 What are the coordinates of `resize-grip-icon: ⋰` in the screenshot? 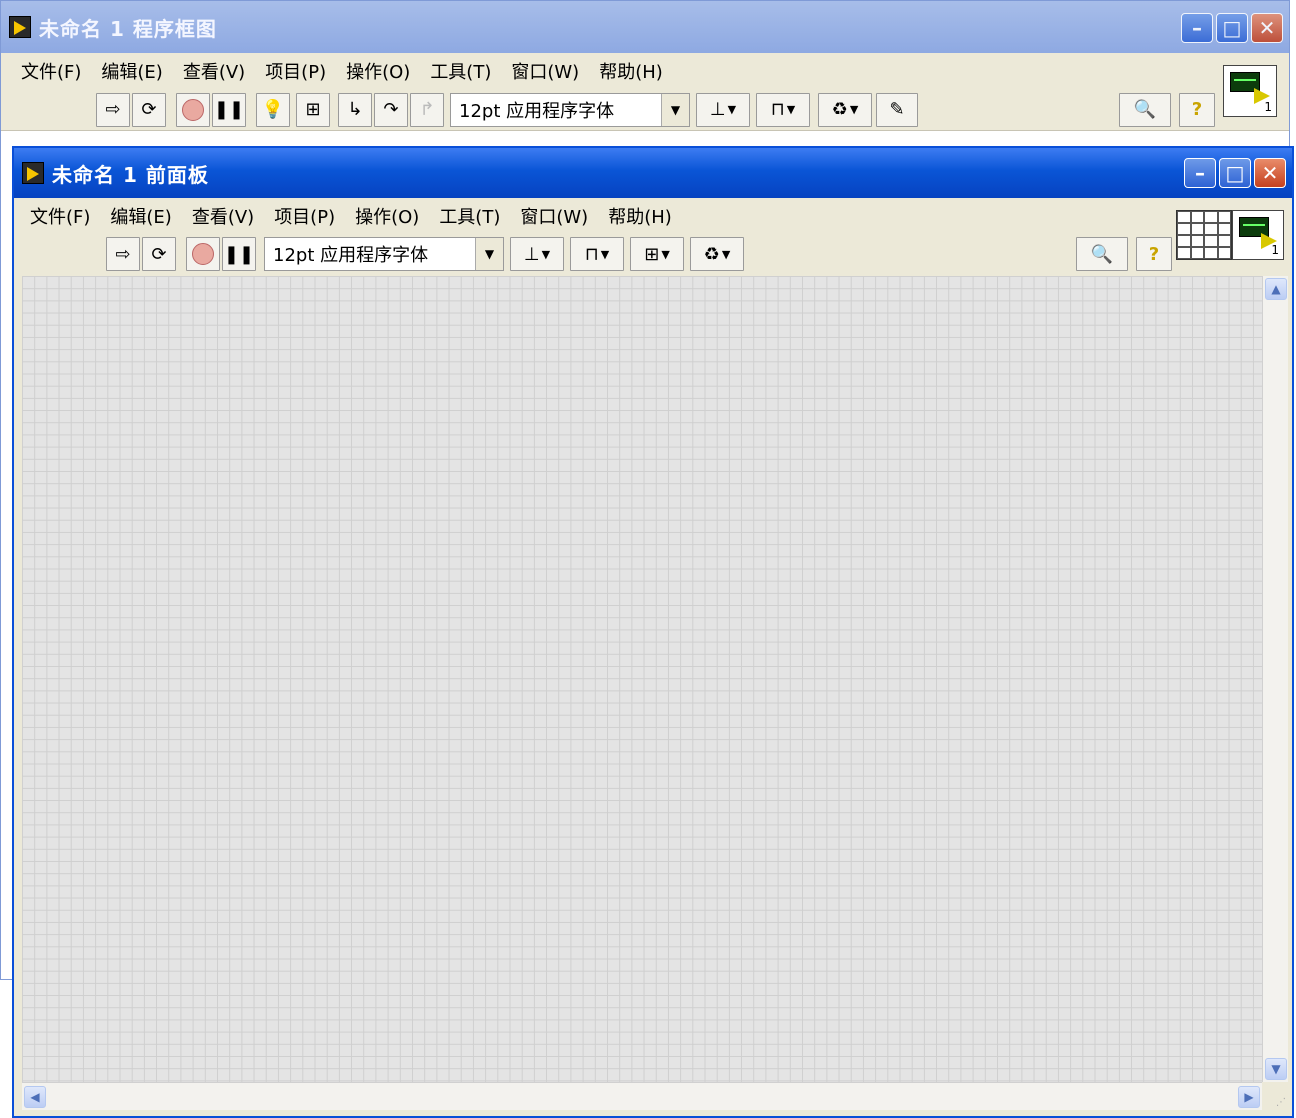 It's located at (1275, 1096).